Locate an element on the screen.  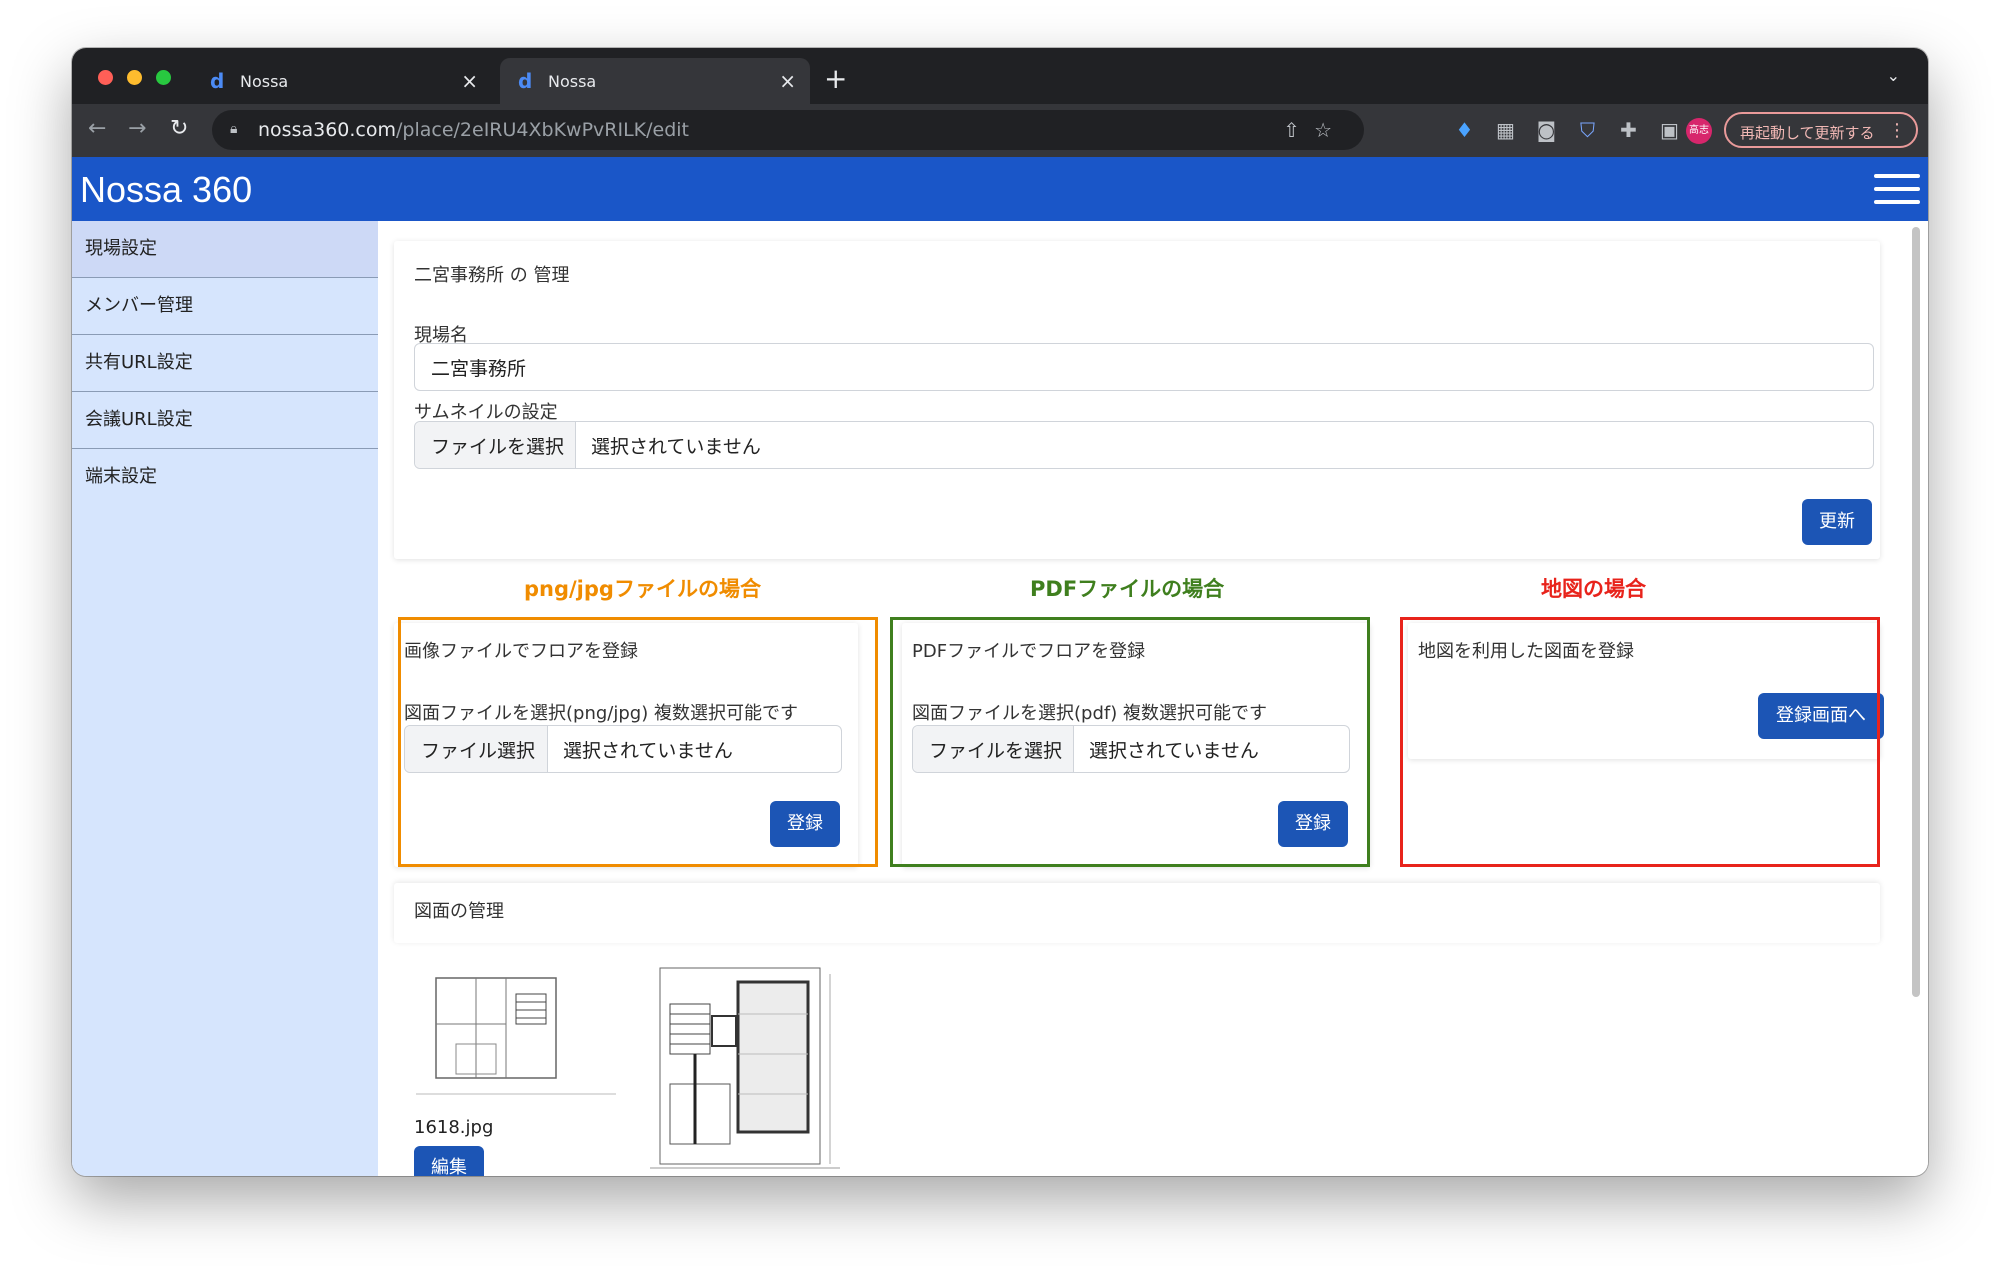
puzzle-extensions-icon: ✚ is located at coordinates (1628, 130).